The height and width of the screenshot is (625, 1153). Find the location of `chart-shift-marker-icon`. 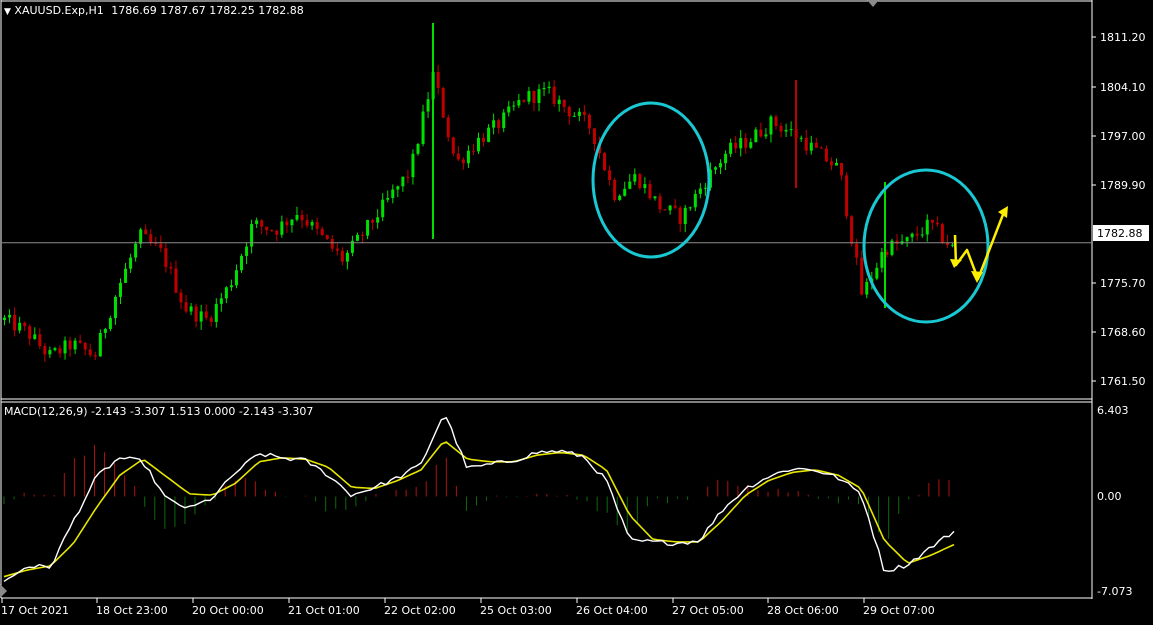

chart-shift-marker-icon is located at coordinates (873, 3).